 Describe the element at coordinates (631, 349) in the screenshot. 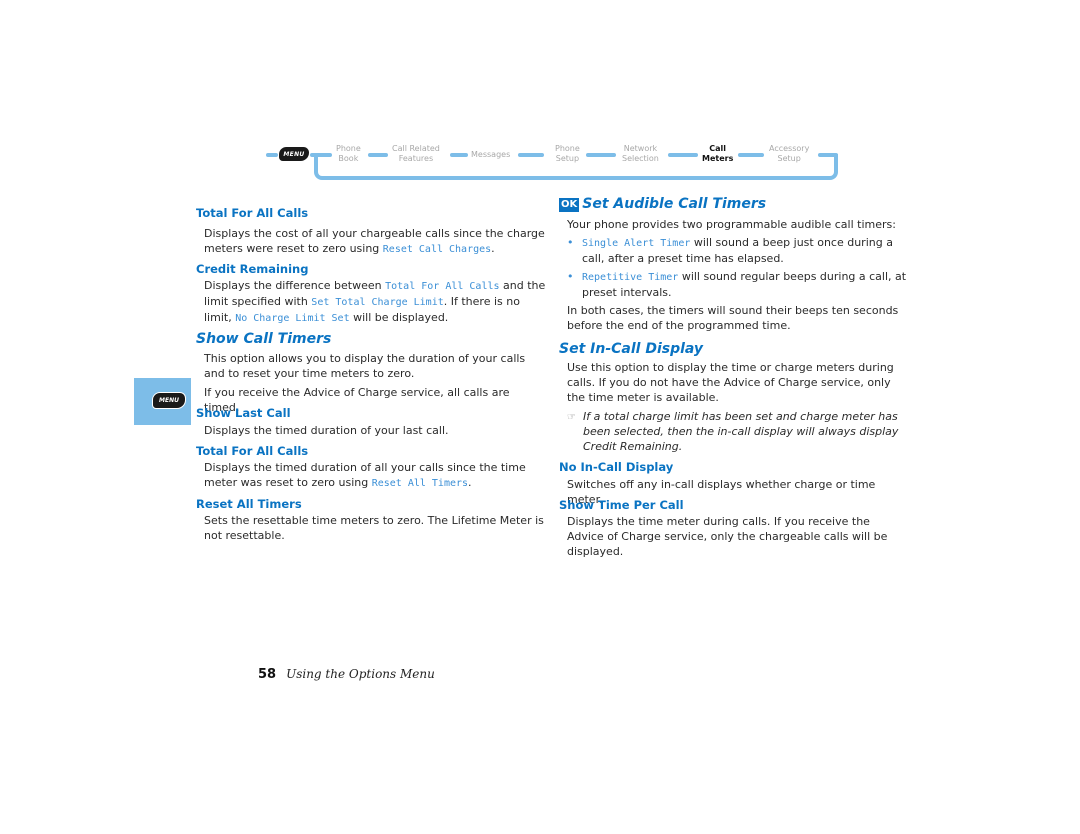

I see `heading-set-in-call-display: Set In-Call Display` at that location.